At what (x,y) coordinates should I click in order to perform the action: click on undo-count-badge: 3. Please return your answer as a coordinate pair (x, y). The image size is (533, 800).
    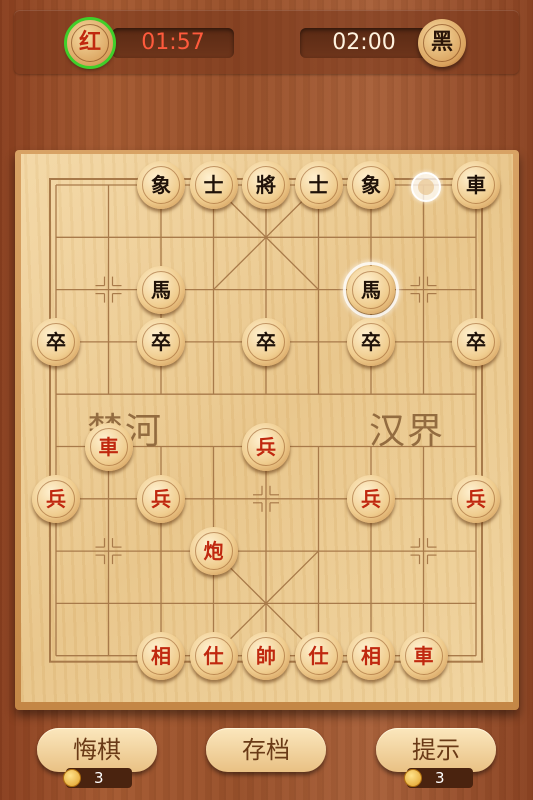
    Looking at the image, I should click on (97, 778).